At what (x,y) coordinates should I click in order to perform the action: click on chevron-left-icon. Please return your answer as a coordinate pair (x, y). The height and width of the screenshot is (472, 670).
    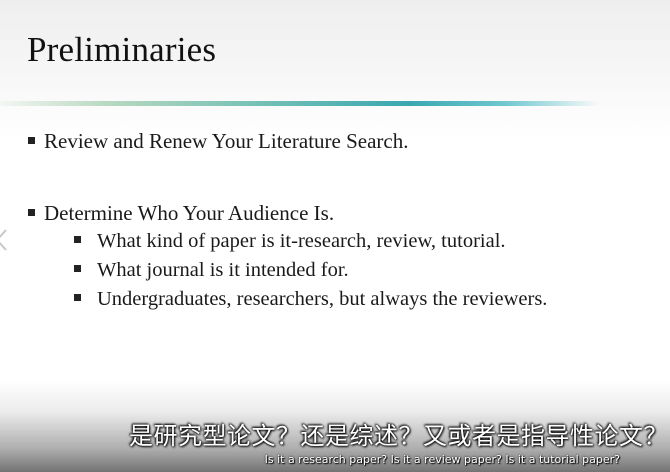
    Looking at the image, I should click on (4, 240).